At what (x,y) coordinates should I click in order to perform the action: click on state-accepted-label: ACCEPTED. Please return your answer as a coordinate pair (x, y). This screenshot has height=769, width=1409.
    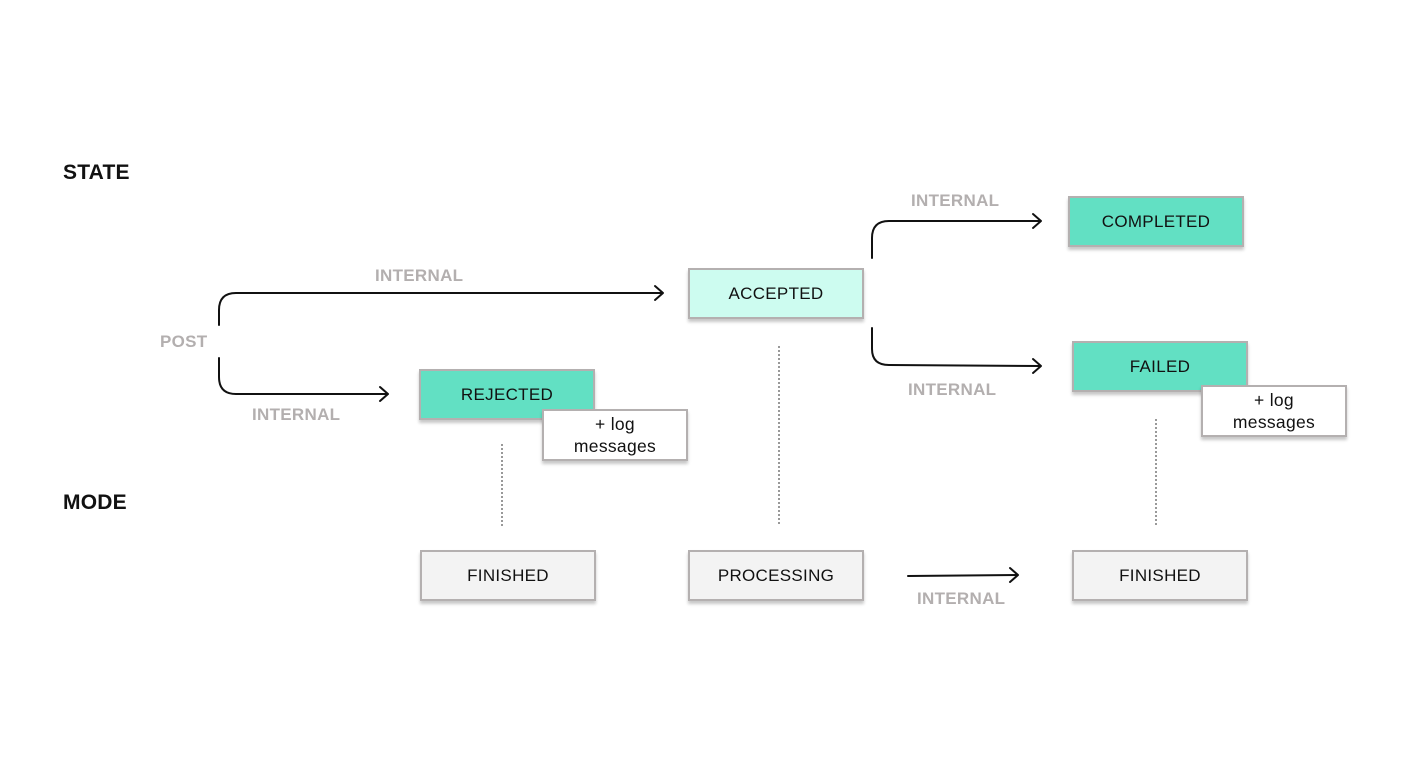
    Looking at the image, I should click on (776, 293).